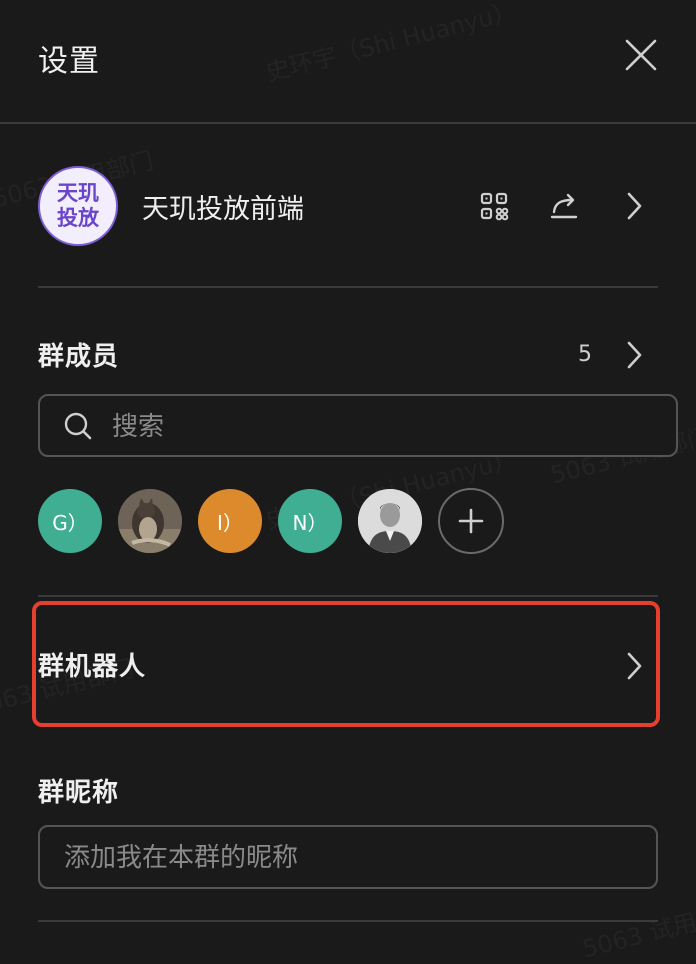 The width and height of the screenshot is (696, 964). I want to click on watermark: 5063 试用部门, so click(637, 927).